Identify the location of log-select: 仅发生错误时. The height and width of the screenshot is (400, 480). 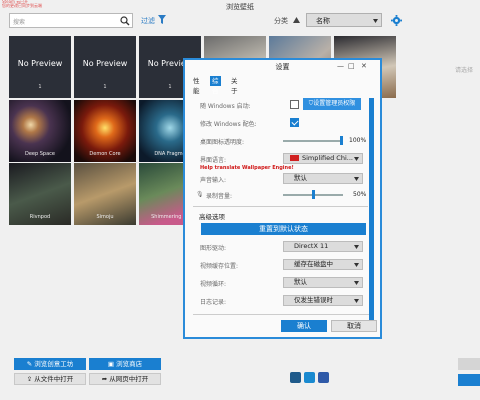
(323, 300).